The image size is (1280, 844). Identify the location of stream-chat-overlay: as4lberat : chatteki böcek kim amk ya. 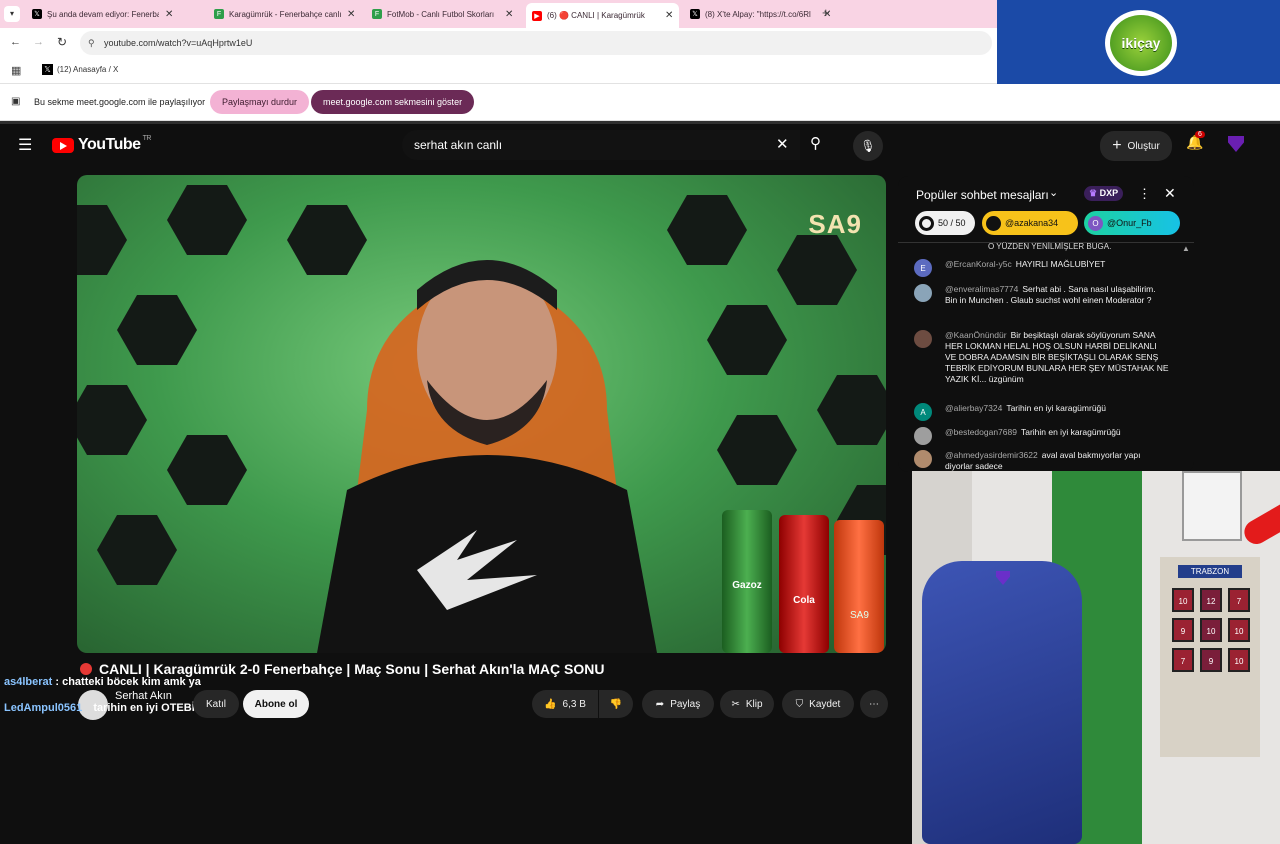
(102, 682).